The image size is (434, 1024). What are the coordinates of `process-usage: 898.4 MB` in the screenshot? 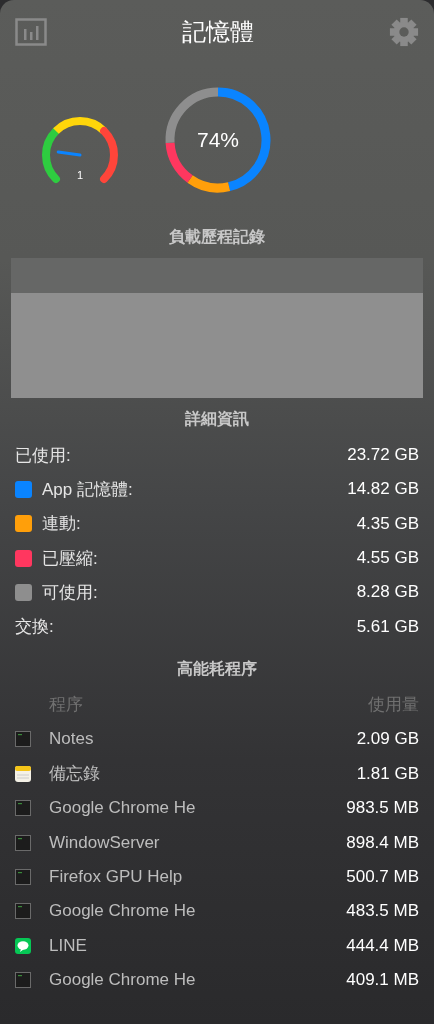 It's located at (382, 842).